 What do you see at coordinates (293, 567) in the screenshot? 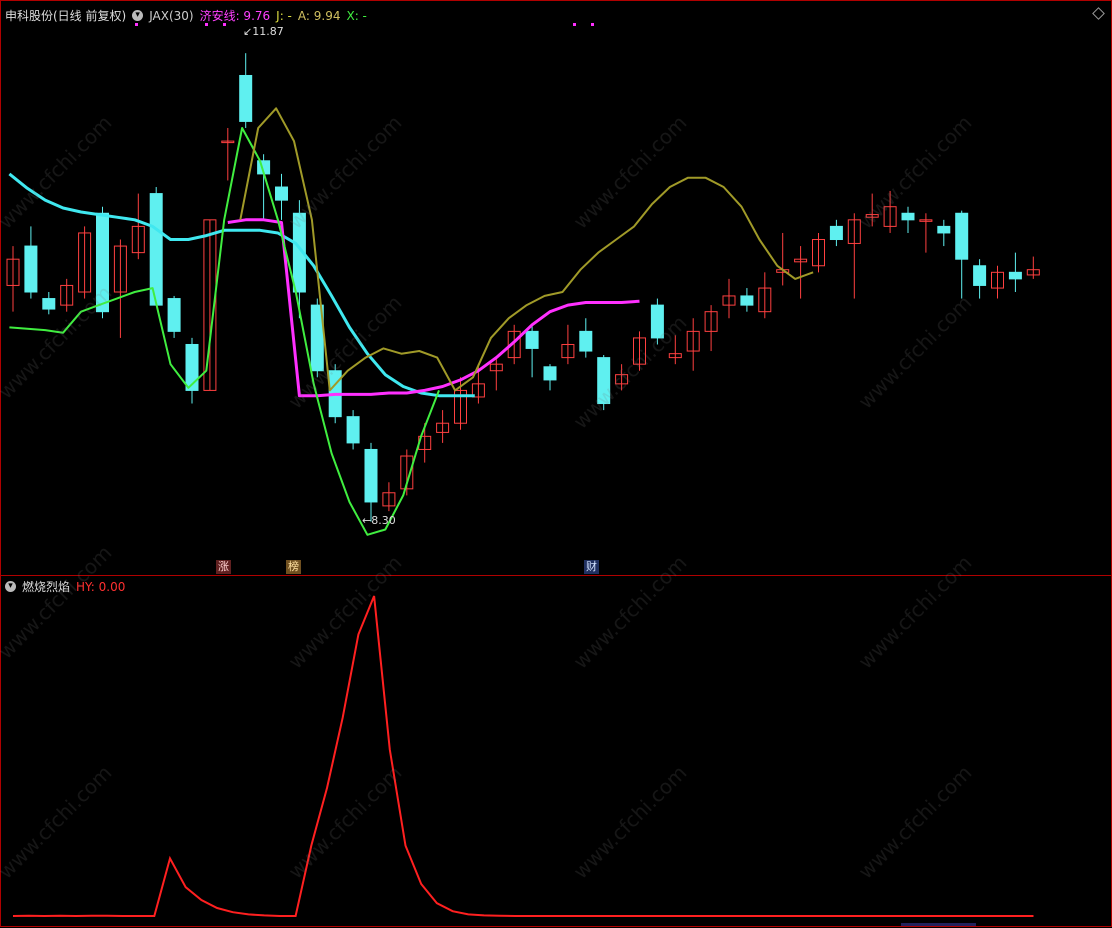
I see `ranking-tag: 榜` at bounding box center [293, 567].